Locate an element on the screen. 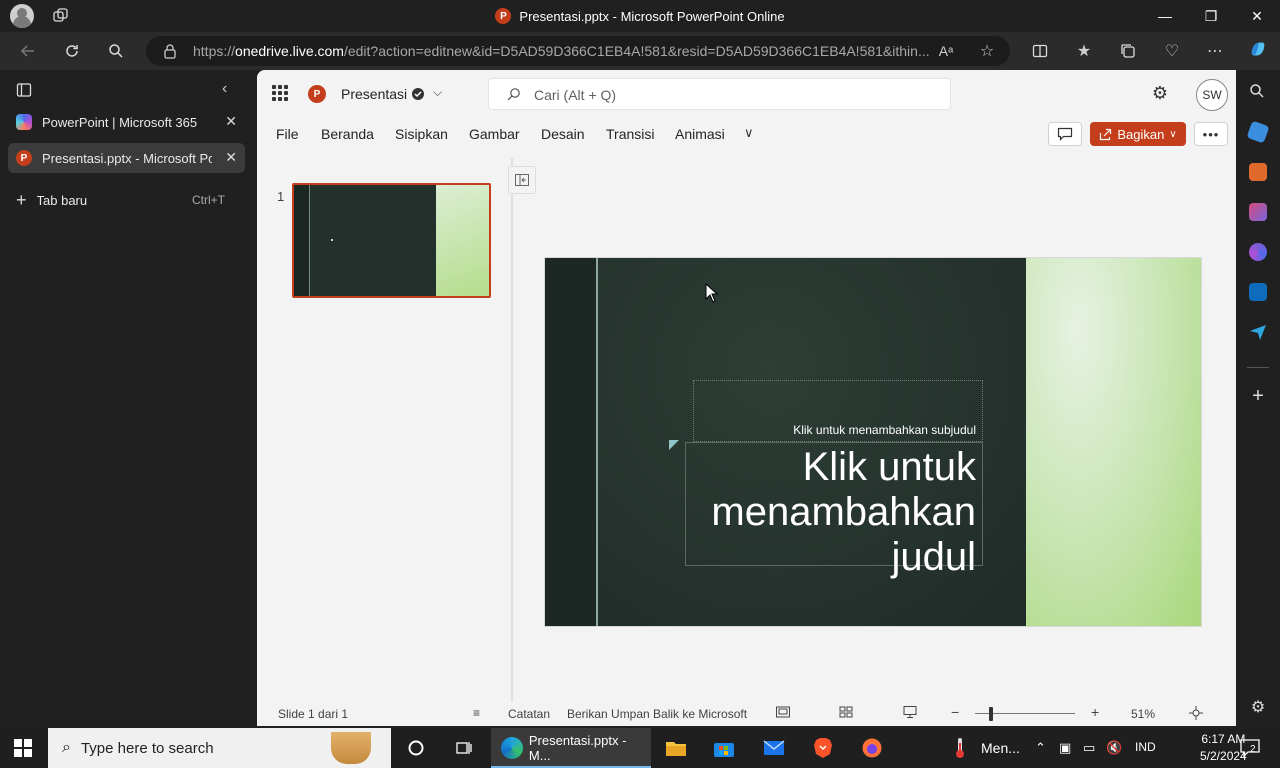 This screenshot has height=768, width=1280. profile-avatar is located at coordinates (22, 16).